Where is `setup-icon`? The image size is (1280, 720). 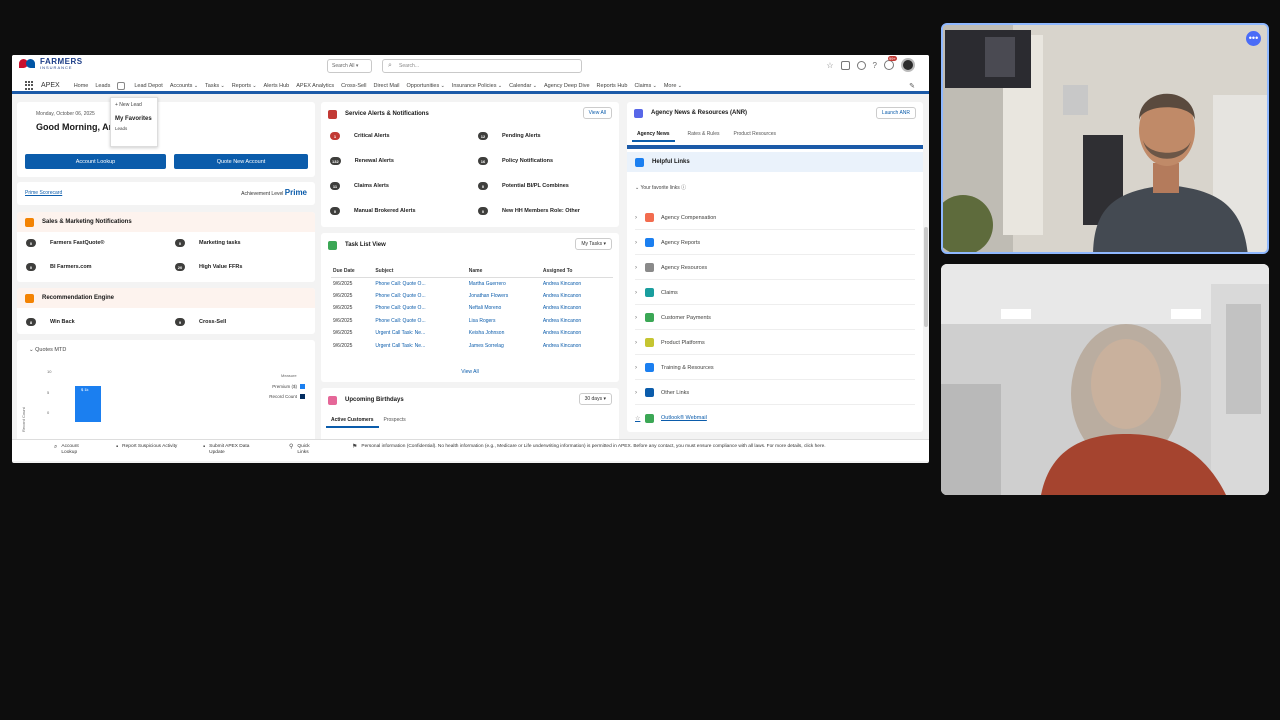
setup-icon is located at coordinates (861, 65).